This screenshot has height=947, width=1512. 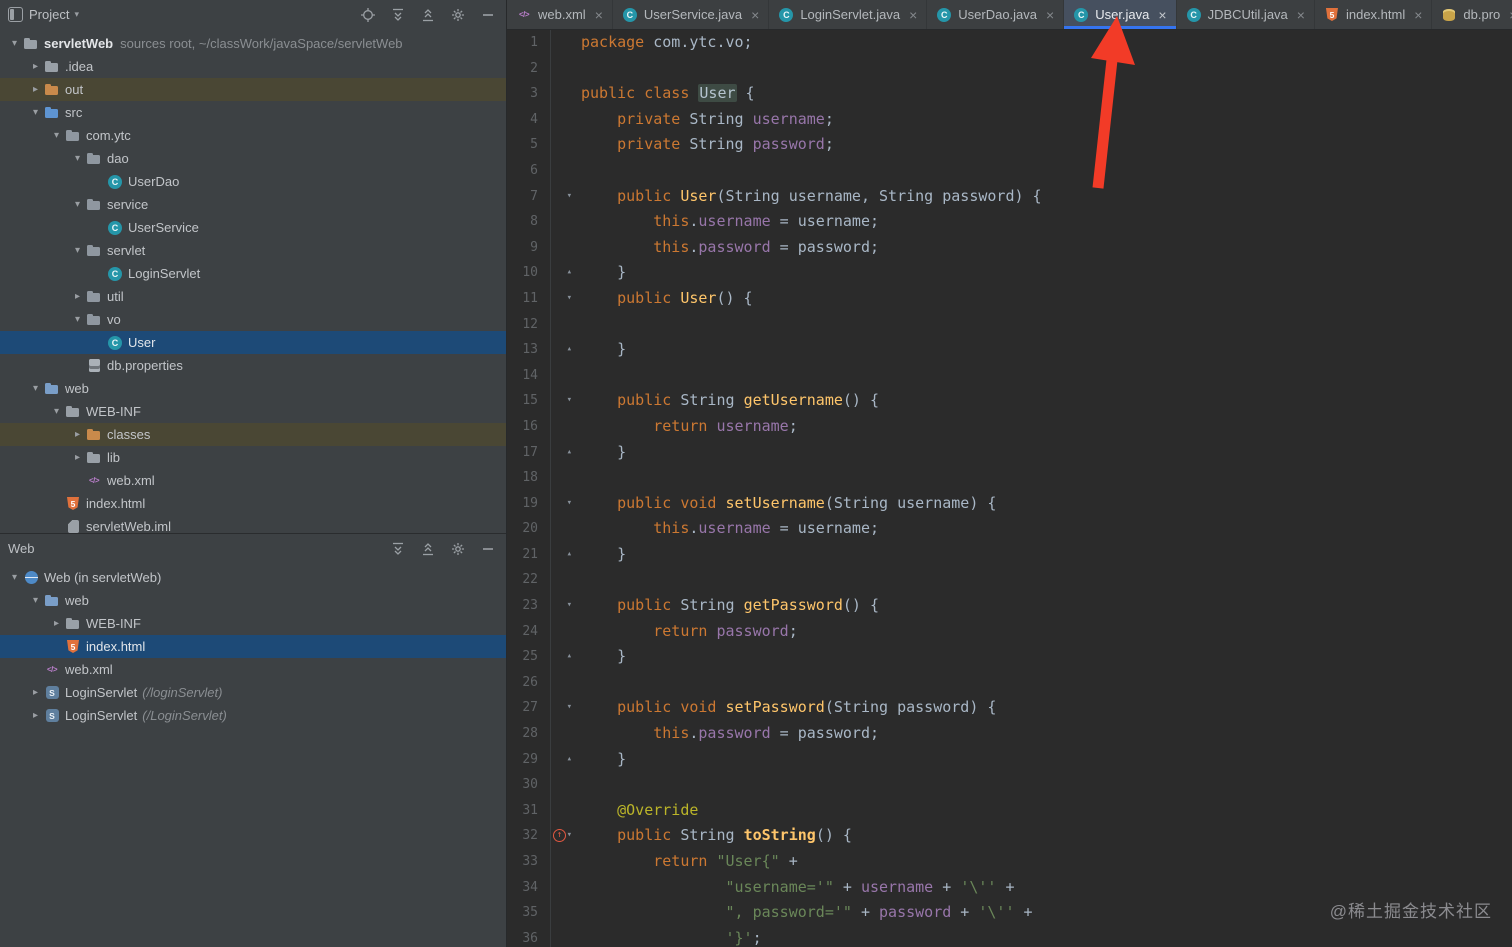 What do you see at coordinates (49, 14) in the screenshot?
I see `project-toolwindow-title: Project` at bounding box center [49, 14].